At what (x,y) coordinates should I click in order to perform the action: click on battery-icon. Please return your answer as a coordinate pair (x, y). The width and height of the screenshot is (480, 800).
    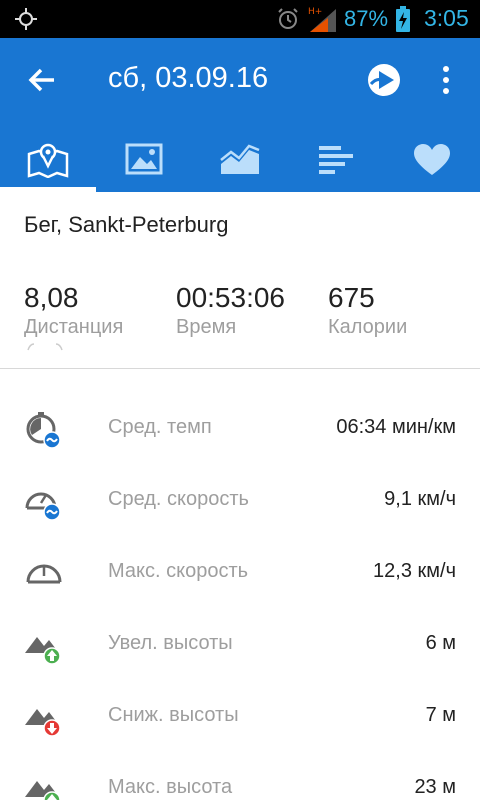
    Looking at the image, I should click on (403, 19).